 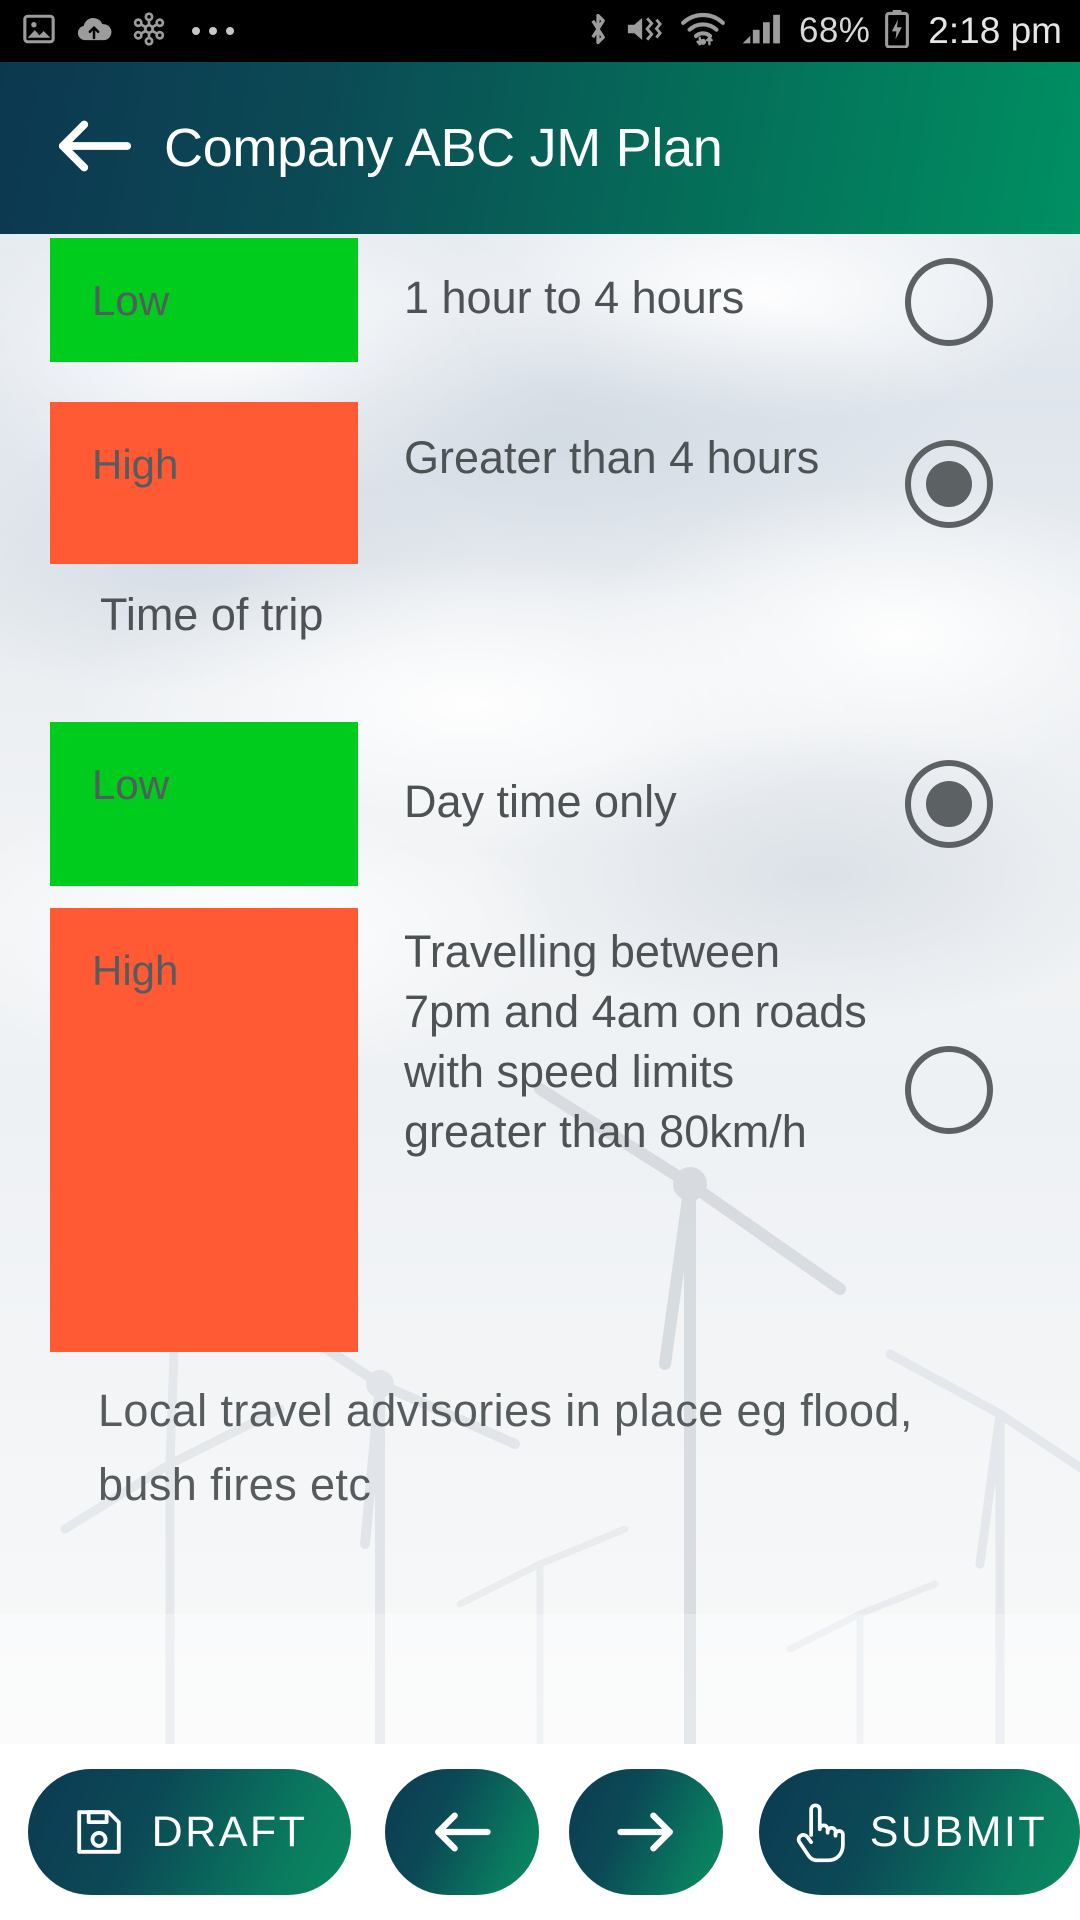 I want to click on option-row: High Greater than 4 hours, so click(x=540, y=483).